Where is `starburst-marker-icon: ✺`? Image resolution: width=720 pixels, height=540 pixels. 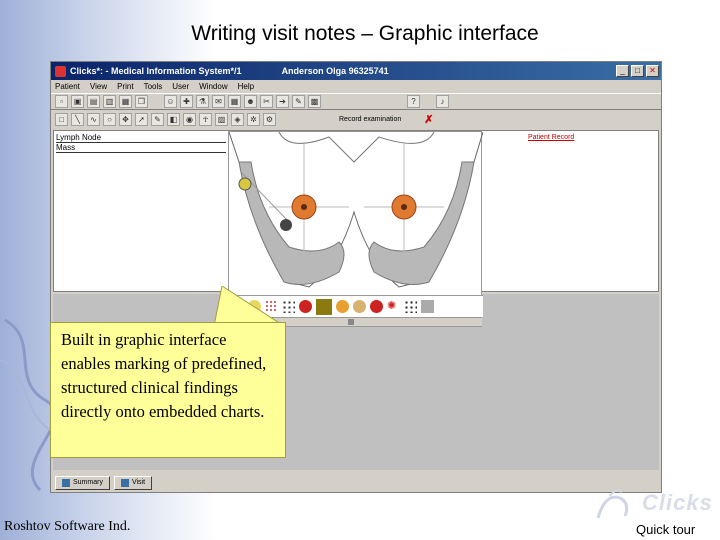
starburst-marker-icon: ✺ is located at coordinates (393, 306).